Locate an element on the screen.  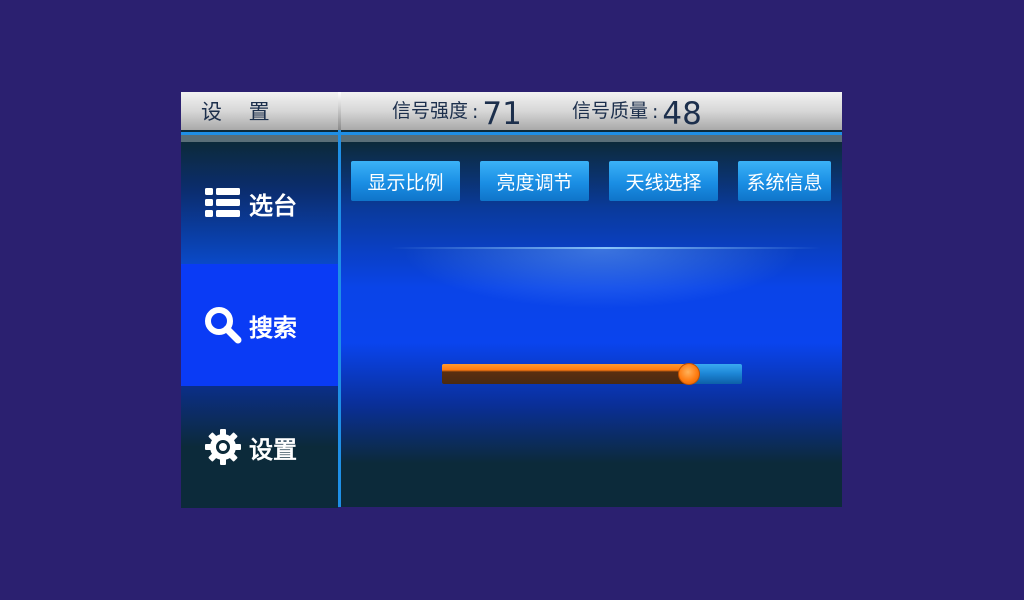
content-separator is located at coordinates (606, 248).